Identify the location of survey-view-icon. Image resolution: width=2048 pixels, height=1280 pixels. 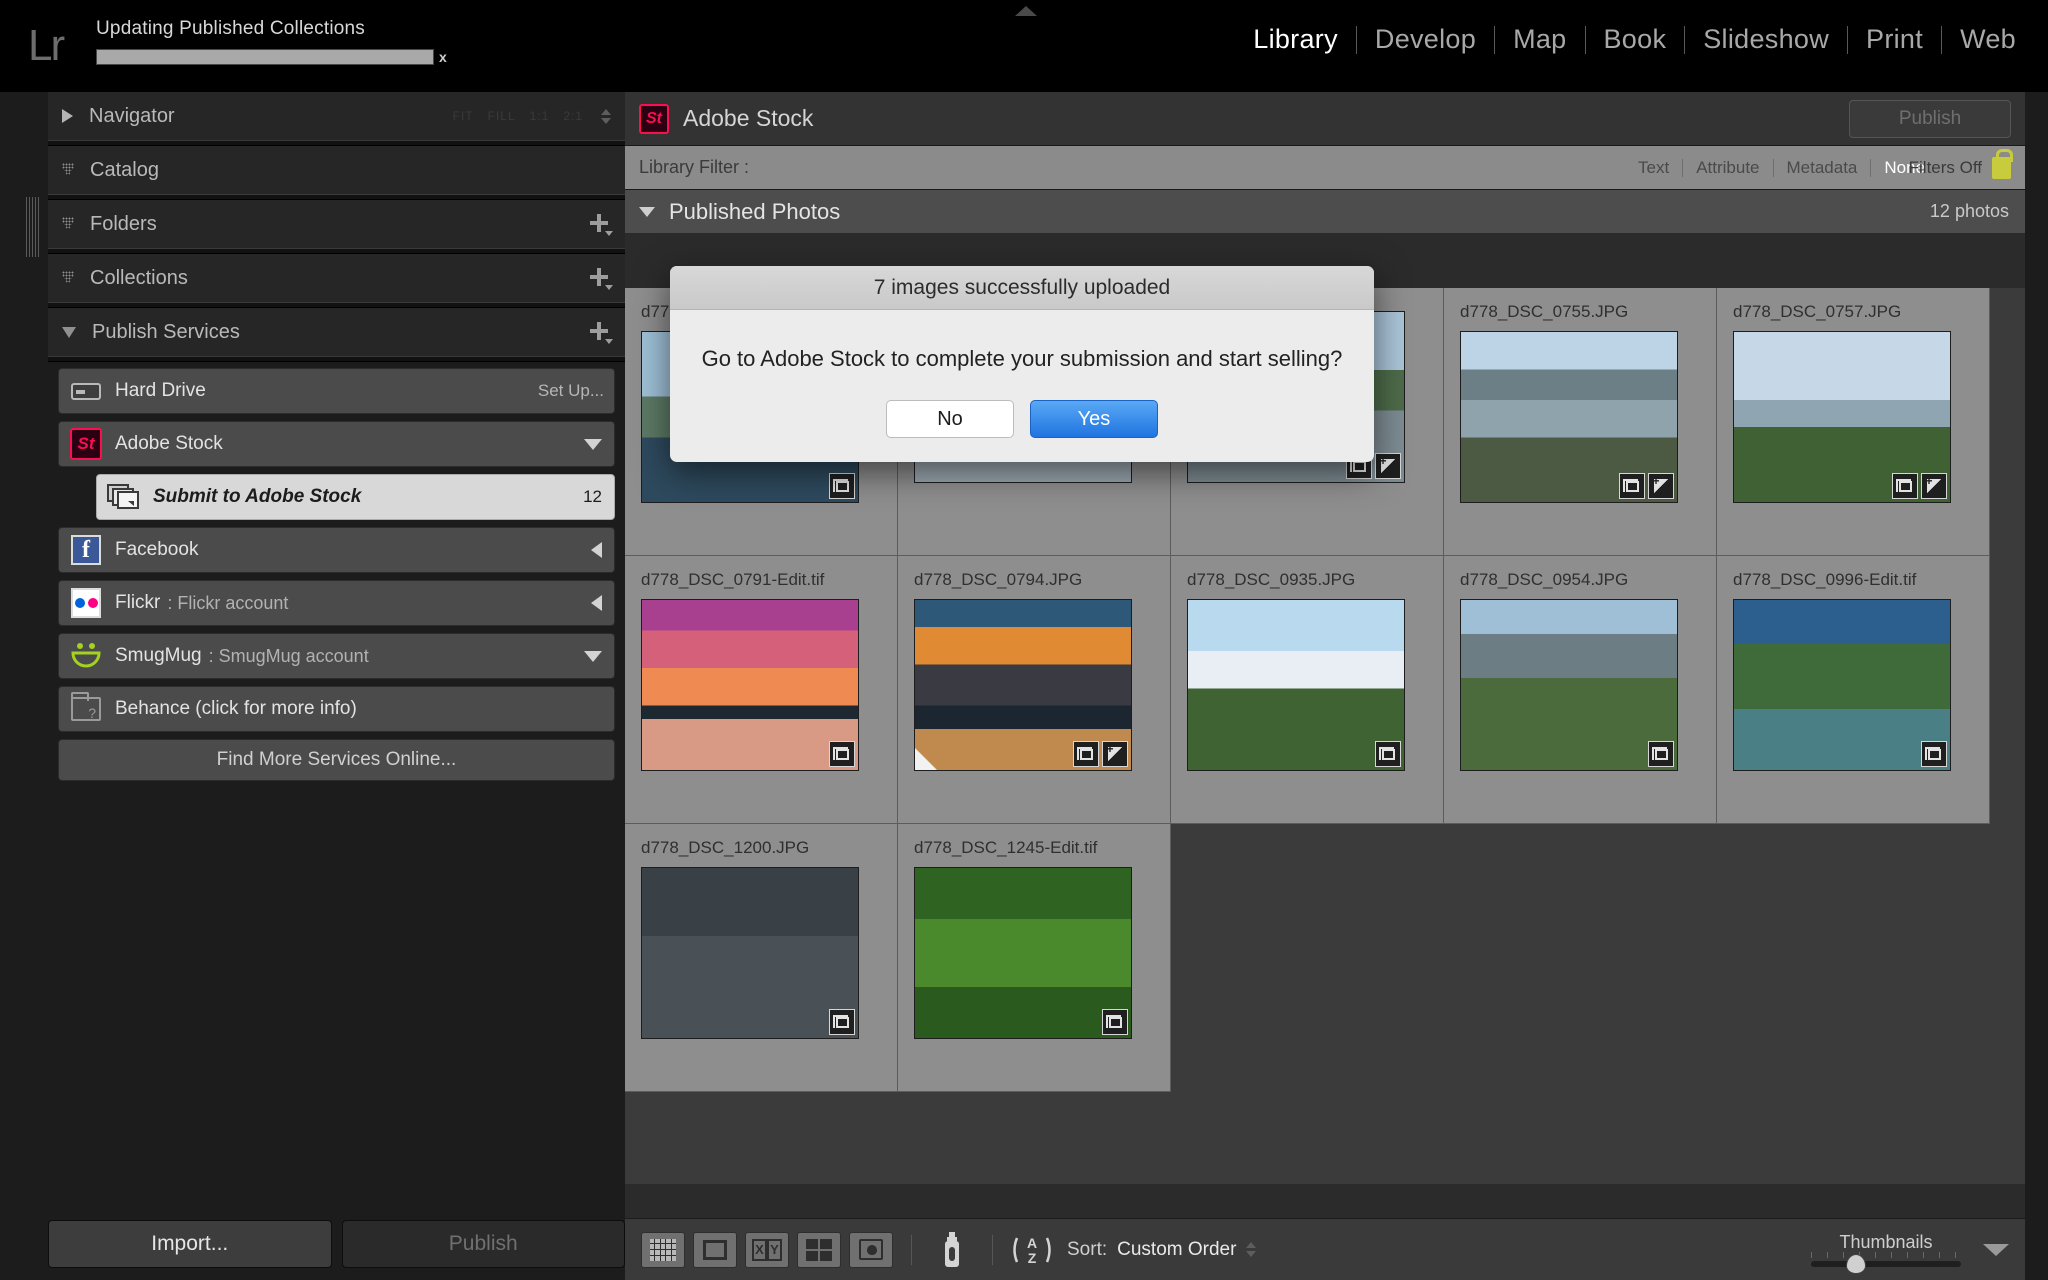
(819, 1249).